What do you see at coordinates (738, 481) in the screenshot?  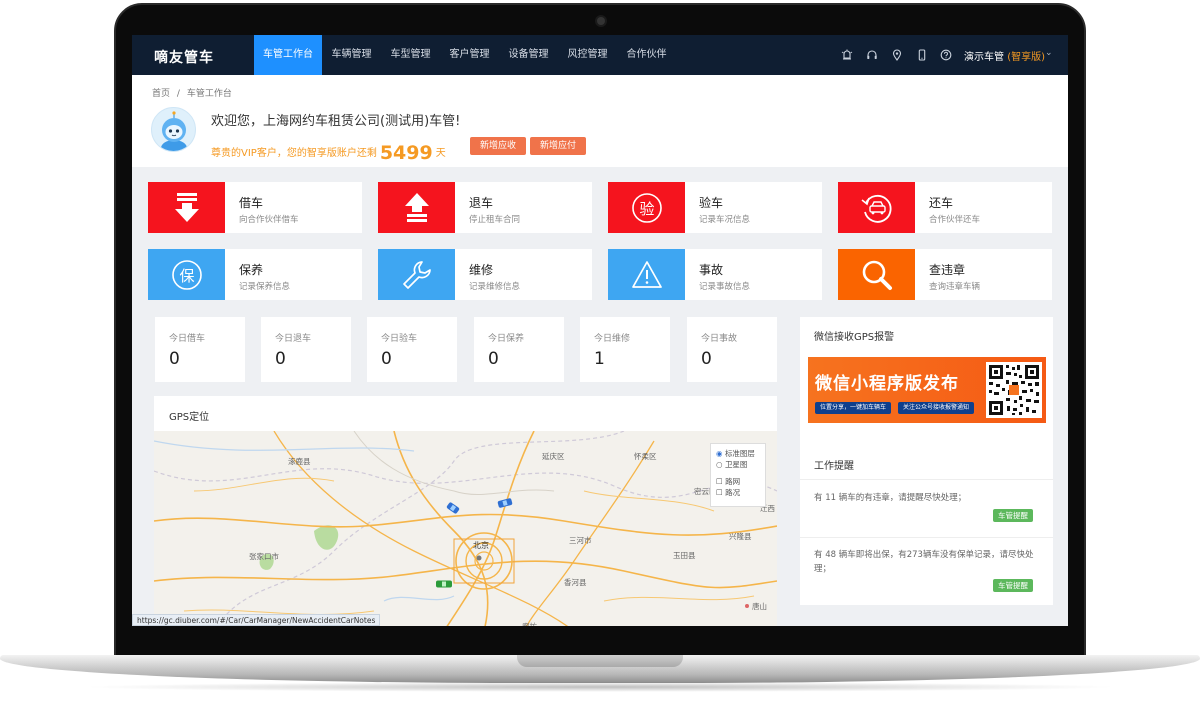 I see `layer-roads: ☐ 路网` at bounding box center [738, 481].